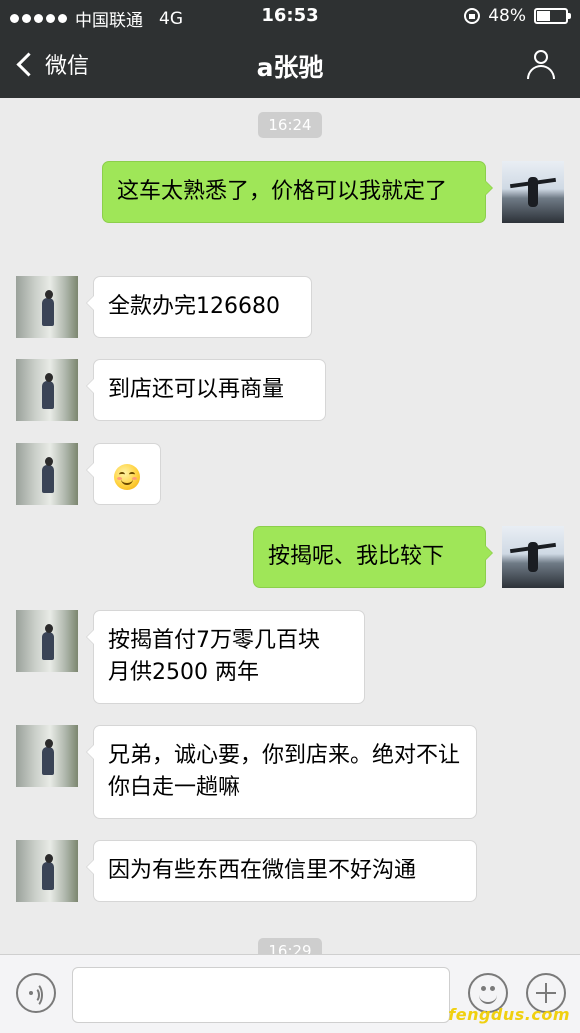 The height and width of the screenshot is (1033, 580). Describe the element at coordinates (507, 16) in the screenshot. I see `battery-percent: 48%` at that location.